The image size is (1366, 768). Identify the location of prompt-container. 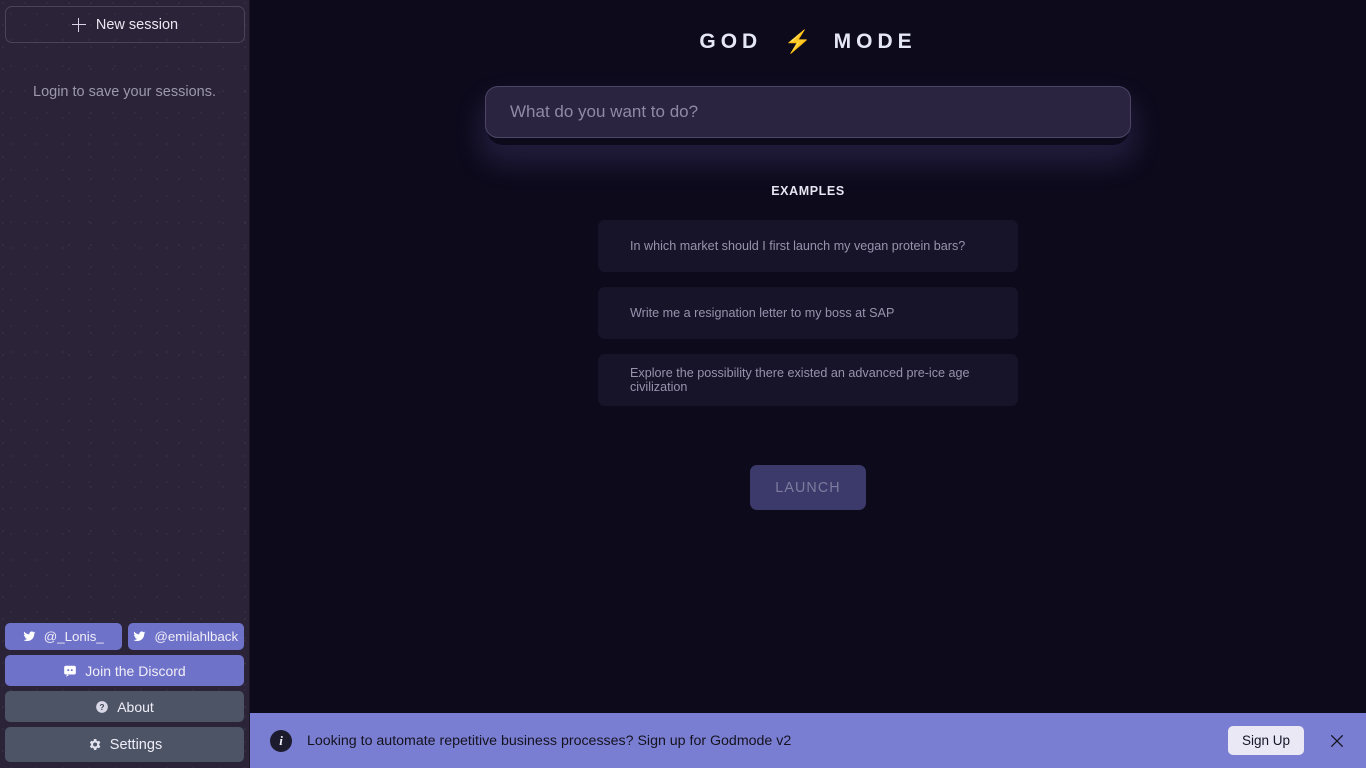
(808, 112).